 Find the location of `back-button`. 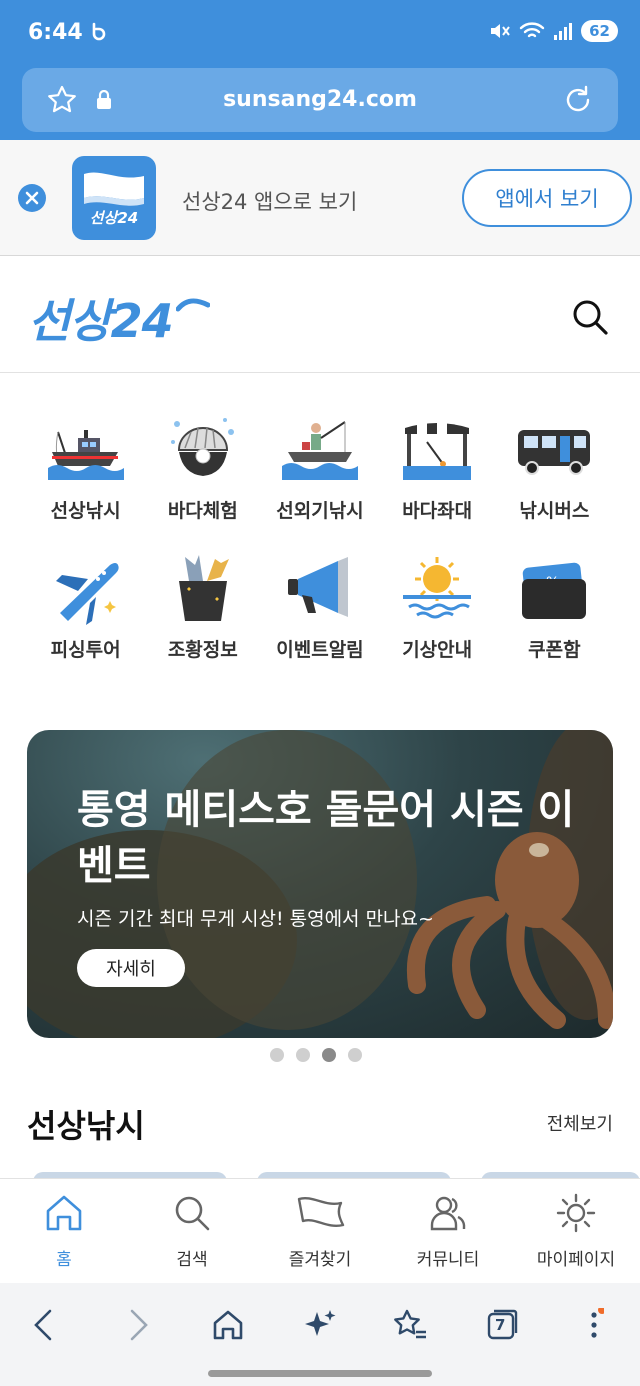

back-button is located at coordinates (44, 1325).